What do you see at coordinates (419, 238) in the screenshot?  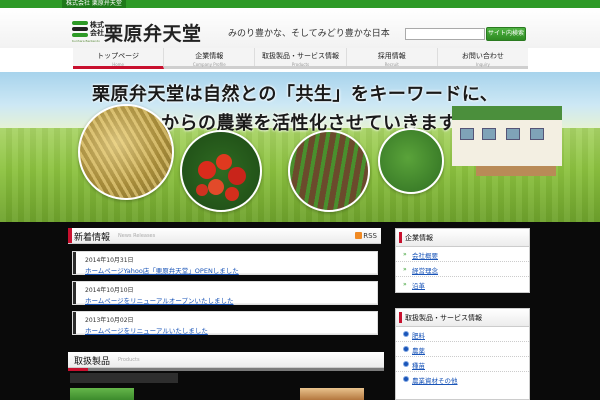 I see `sidebar-box-title: 企業情報` at bounding box center [419, 238].